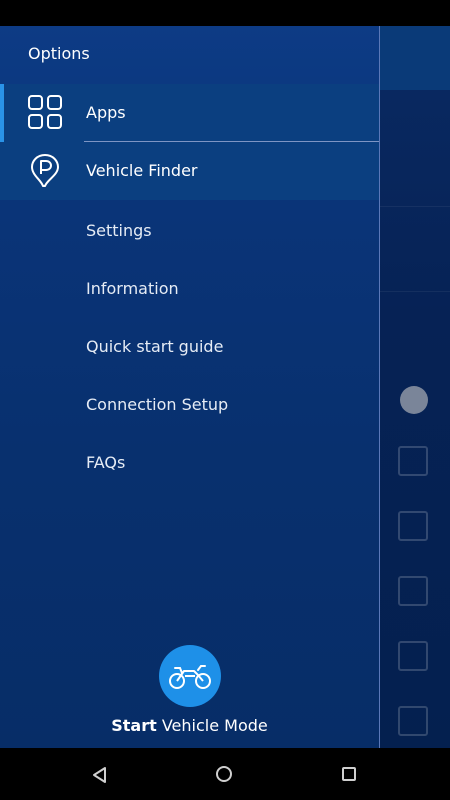  I want to click on start-vehicle-mode-label: Start Vehicle Mode, so click(189, 725).